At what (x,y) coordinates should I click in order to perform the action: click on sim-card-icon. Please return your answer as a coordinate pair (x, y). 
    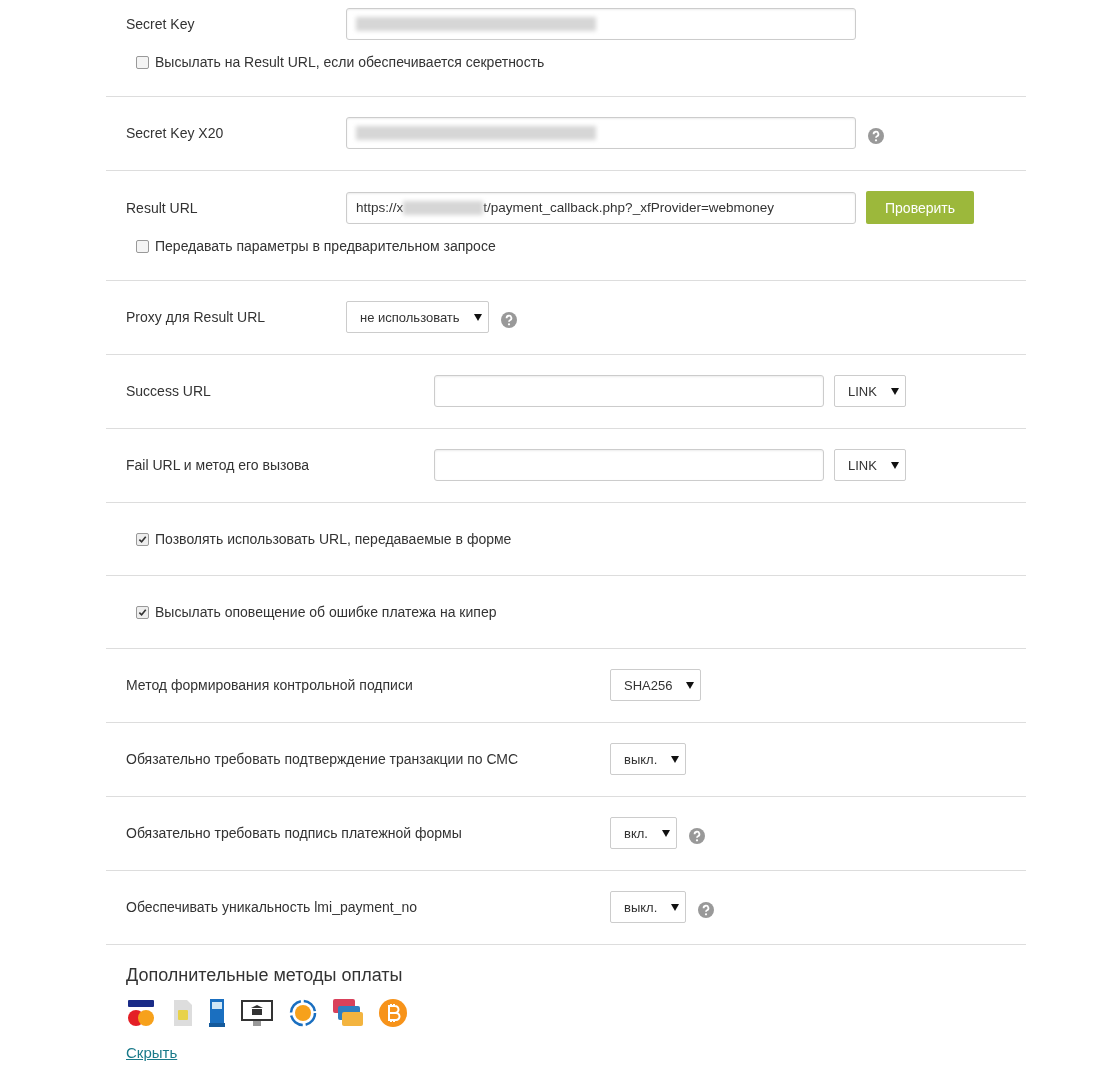
    Looking at the image, I should click on (183, 1013).